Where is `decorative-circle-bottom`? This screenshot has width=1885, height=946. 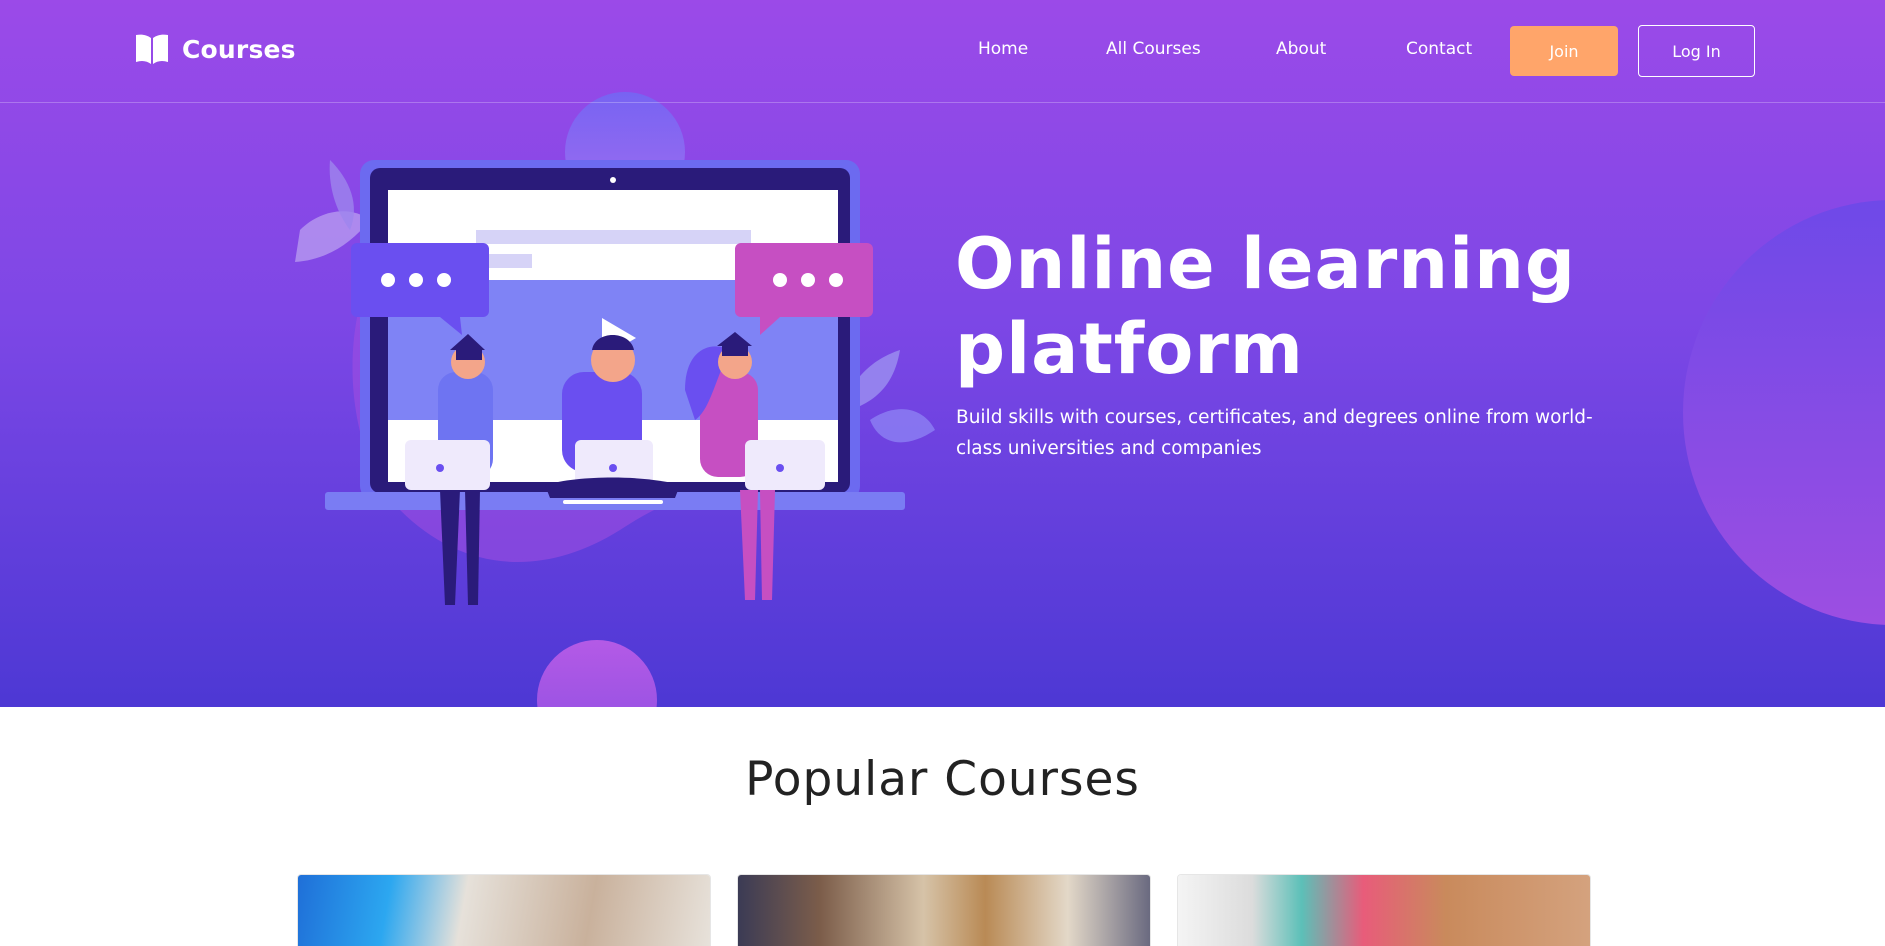
decorative-circle-bottom is located at coordinates (597, 673).